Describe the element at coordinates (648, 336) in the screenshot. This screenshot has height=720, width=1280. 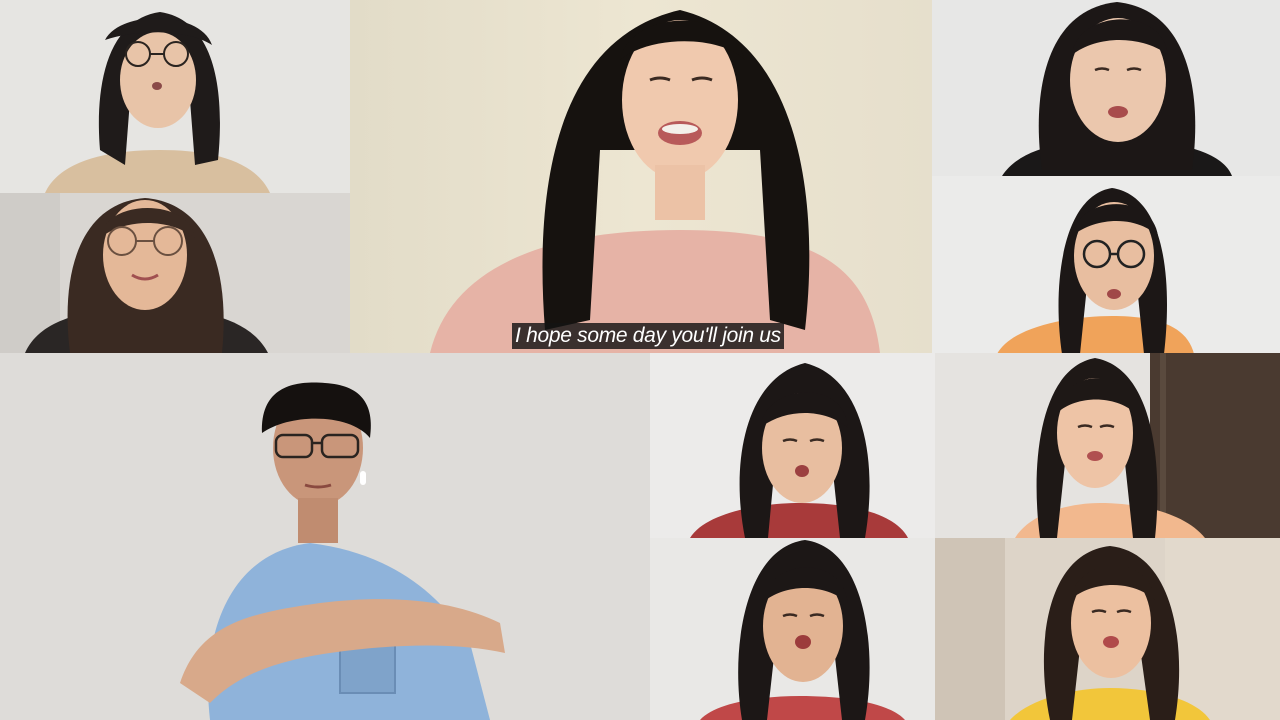
I see `subtitle-caption: I hope some day you'll join us` at that location.